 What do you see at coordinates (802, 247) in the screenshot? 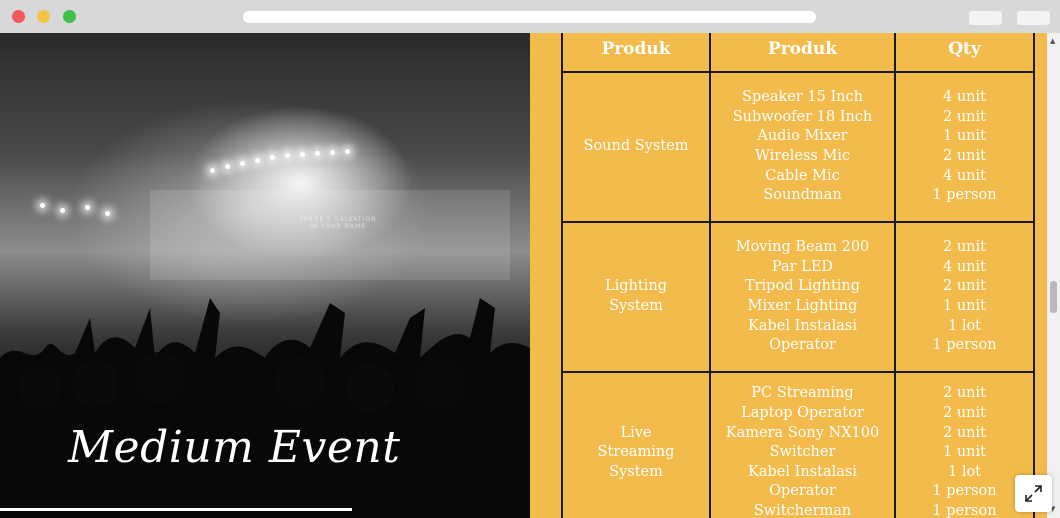
I see `item: Moving Beam 200` at bounding box center [802, 247].